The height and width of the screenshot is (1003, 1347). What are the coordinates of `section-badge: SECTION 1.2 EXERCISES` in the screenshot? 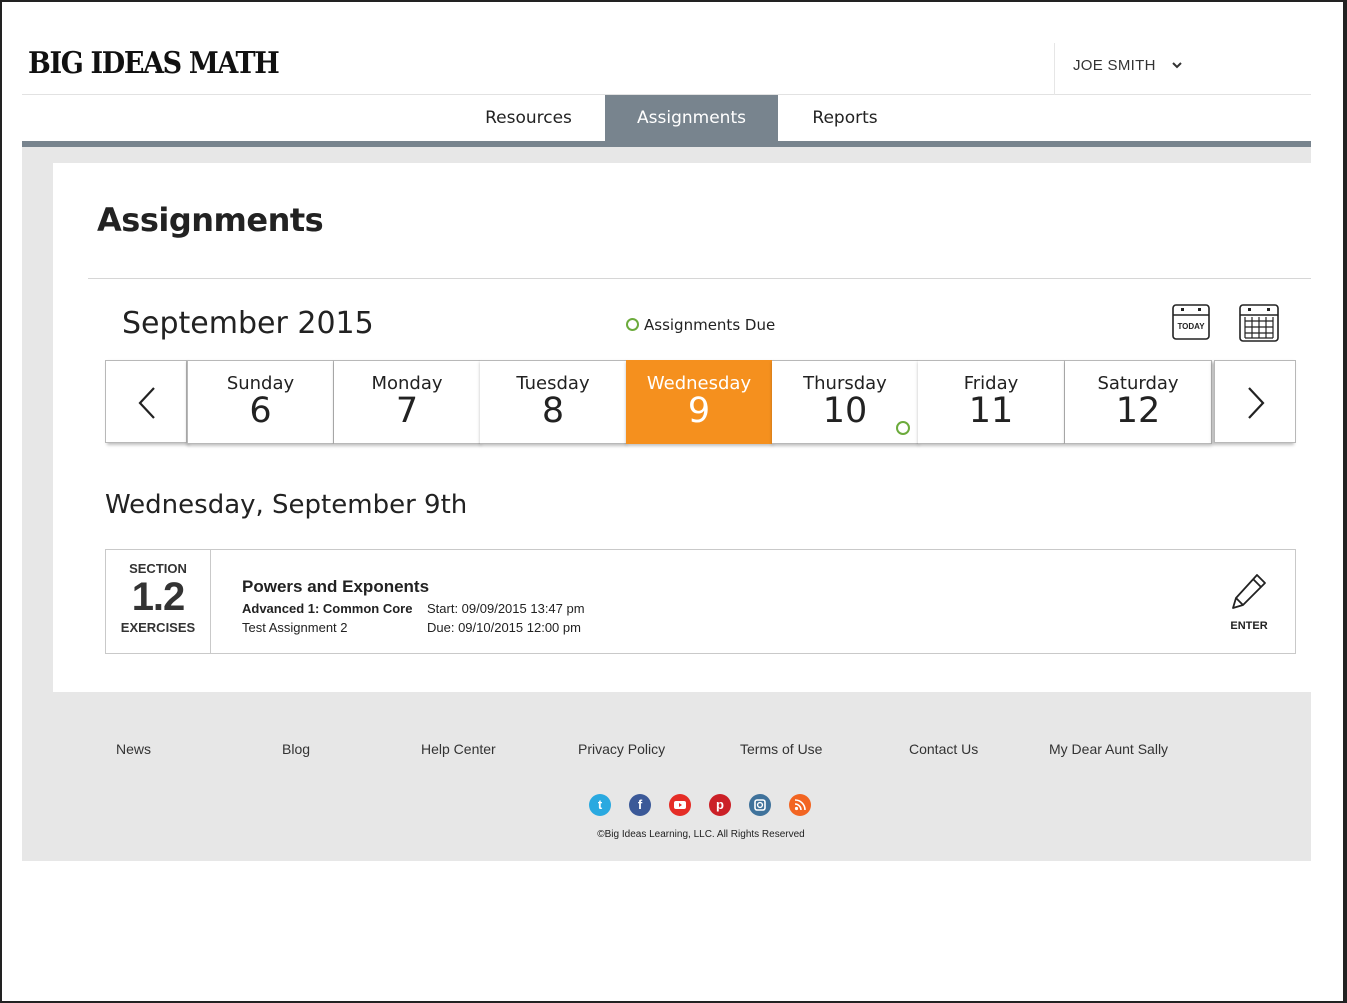 It's located at (158, 601).